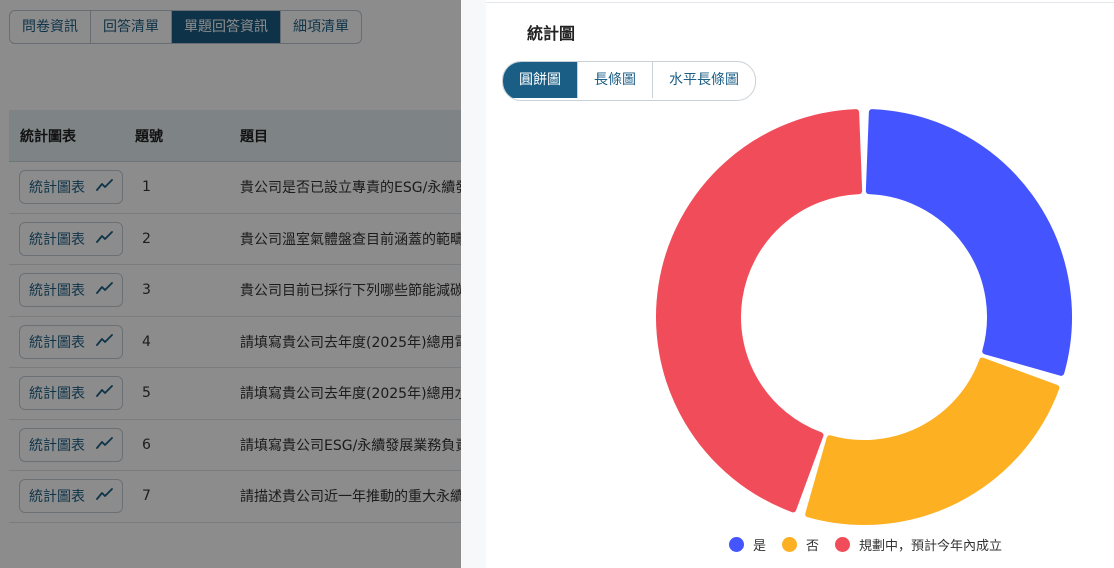 The height and width of the screenshot is (568, 1114). Describe the element at coordinates (931, 546) in the screenshot. I see `legend-label: 規劃中，預計今年內成立` at that location.